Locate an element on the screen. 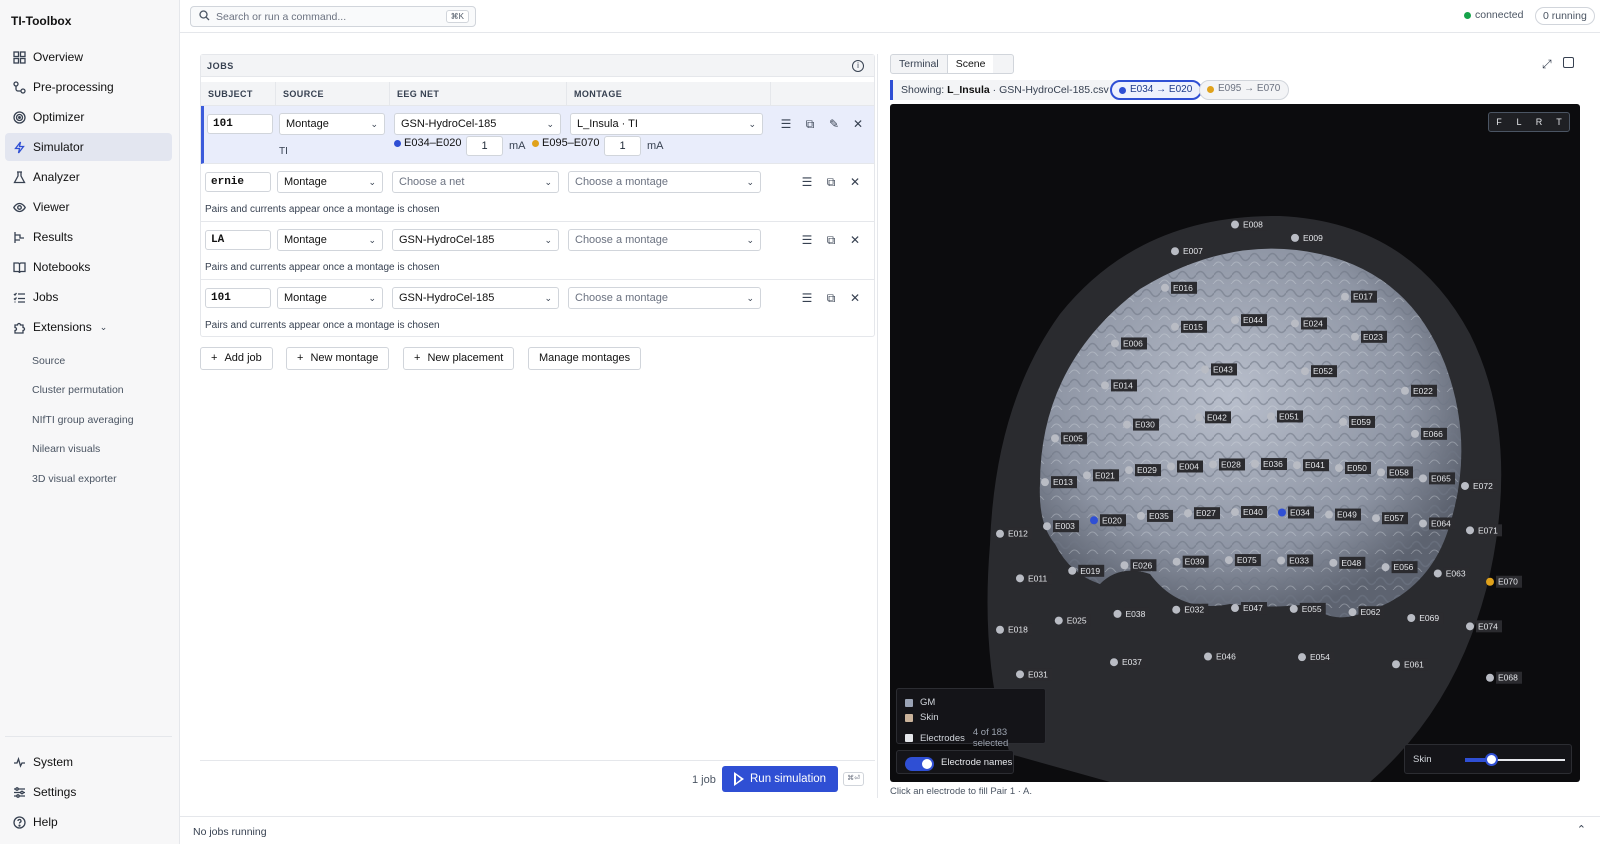 Image resolution: width=1600 pixels, height=844 pixels. pair-1-current-input: 1 is located at coordinates (484, 146).